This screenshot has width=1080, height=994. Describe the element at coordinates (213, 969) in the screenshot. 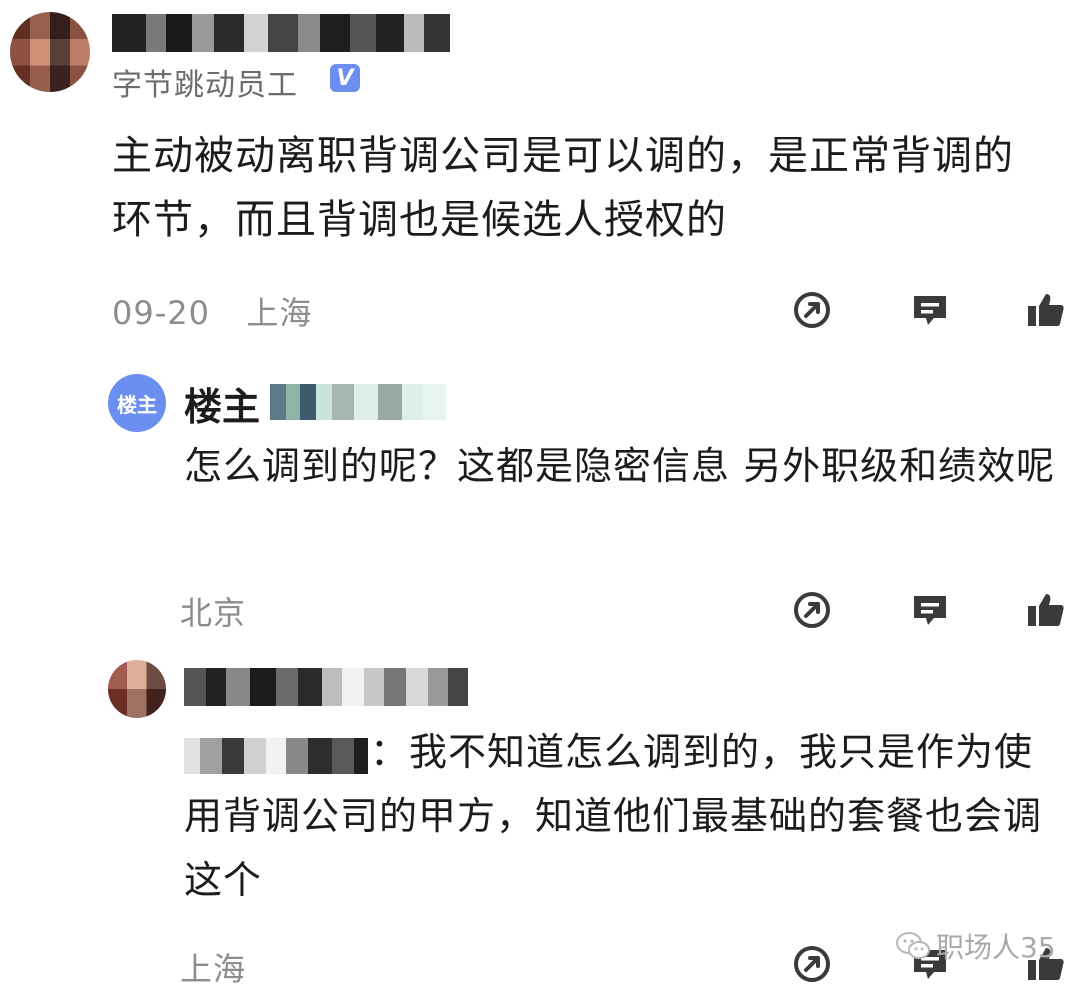

I see `reply-location: 上海` at that location.